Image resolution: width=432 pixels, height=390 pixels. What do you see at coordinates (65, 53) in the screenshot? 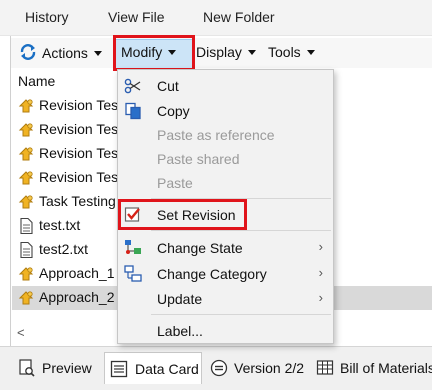
I see `actions-label: Actions` at bounding box center [65, 53].